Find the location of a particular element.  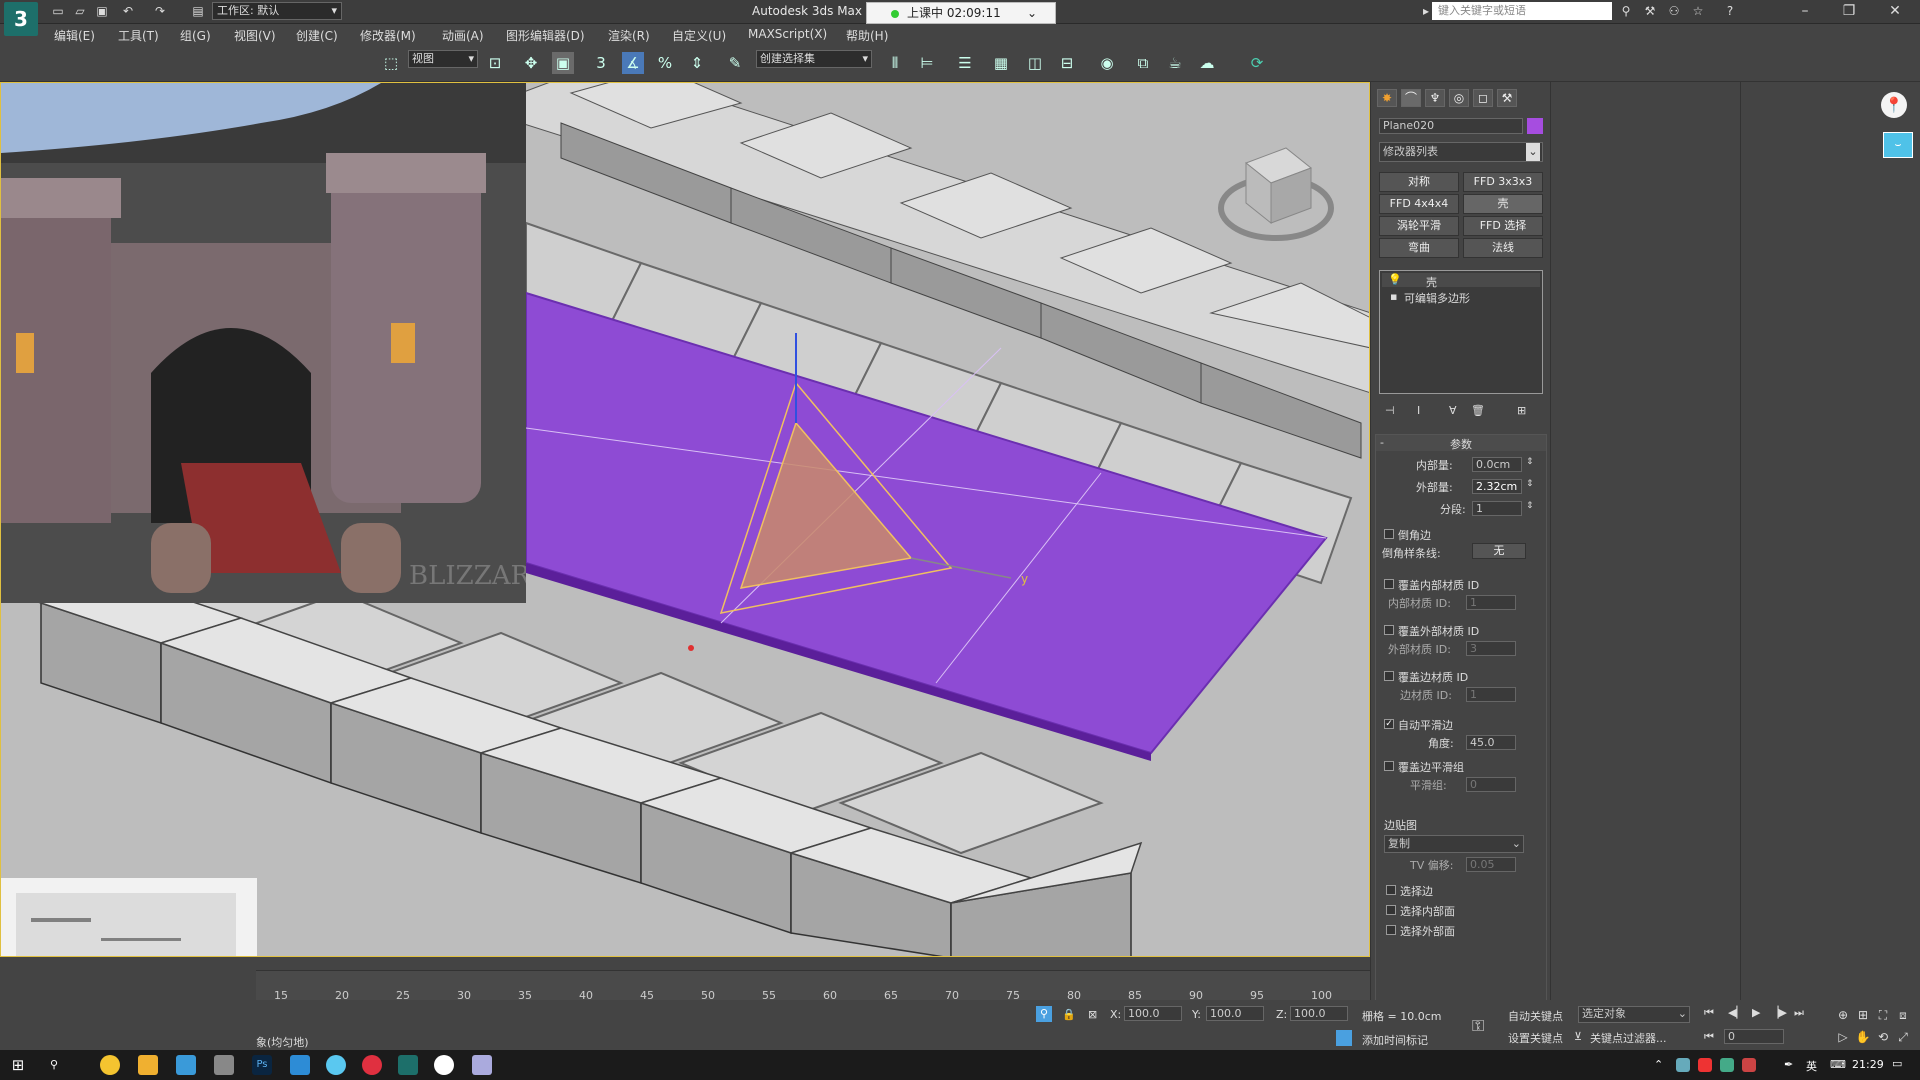

bevel-edges-checkbox is located at coordinates (1389, 534).